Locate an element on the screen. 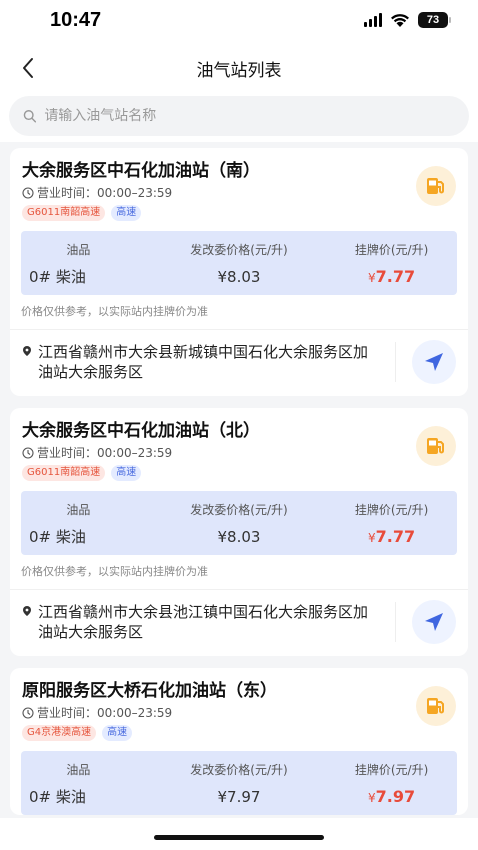 Image resolution: width=478 pixels, height=850 pixels. price-row: 0# 柴油 ¥7.97 ¥7.97 is located at coordinates (239, 796).